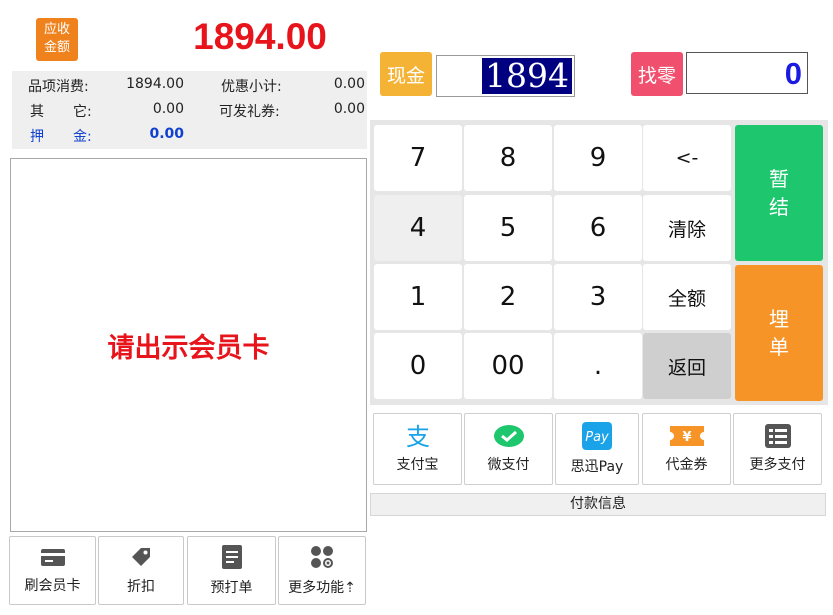 The height and width of the screenshot is (615, 833). Describe the element at coordinates (56, 29) in the screenshot. I see `amount-due-badge-line1: 应收` at that location.